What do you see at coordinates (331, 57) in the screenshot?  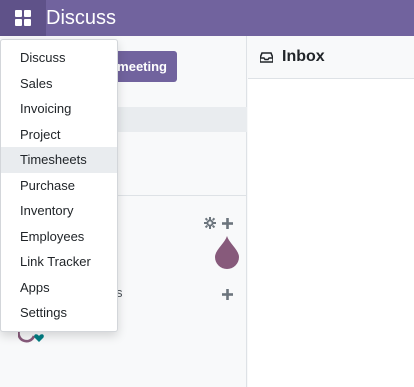 I see `thread-header: Inbox` at bounding box center [331, 57].